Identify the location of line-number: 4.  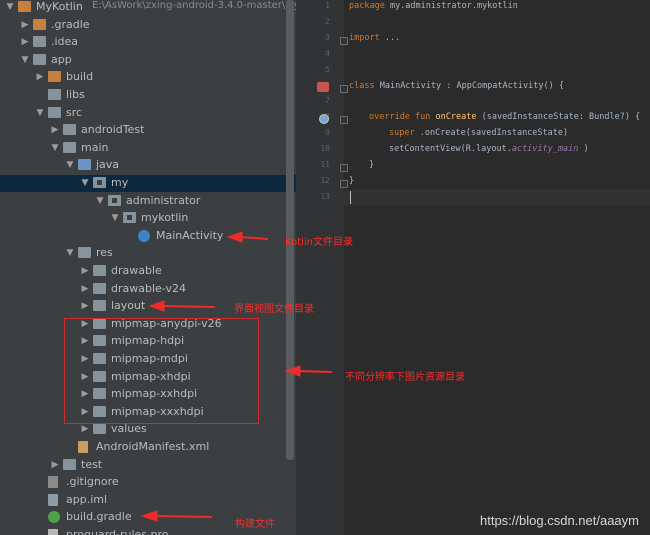
(327, 53).